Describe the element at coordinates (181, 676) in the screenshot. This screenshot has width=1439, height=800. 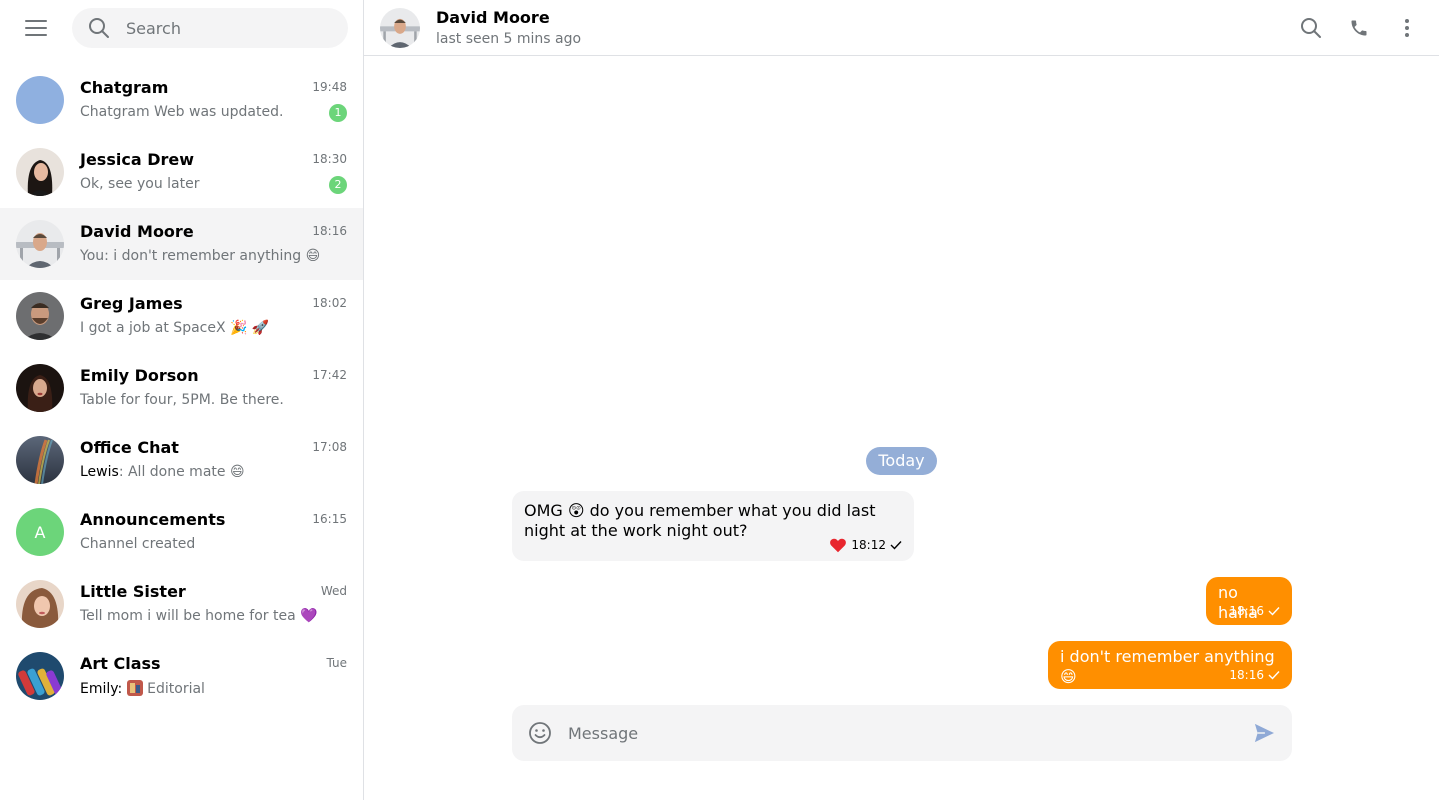
I see `chat-item-art-class: Art Class Tue Emily: Editorial` at that location.